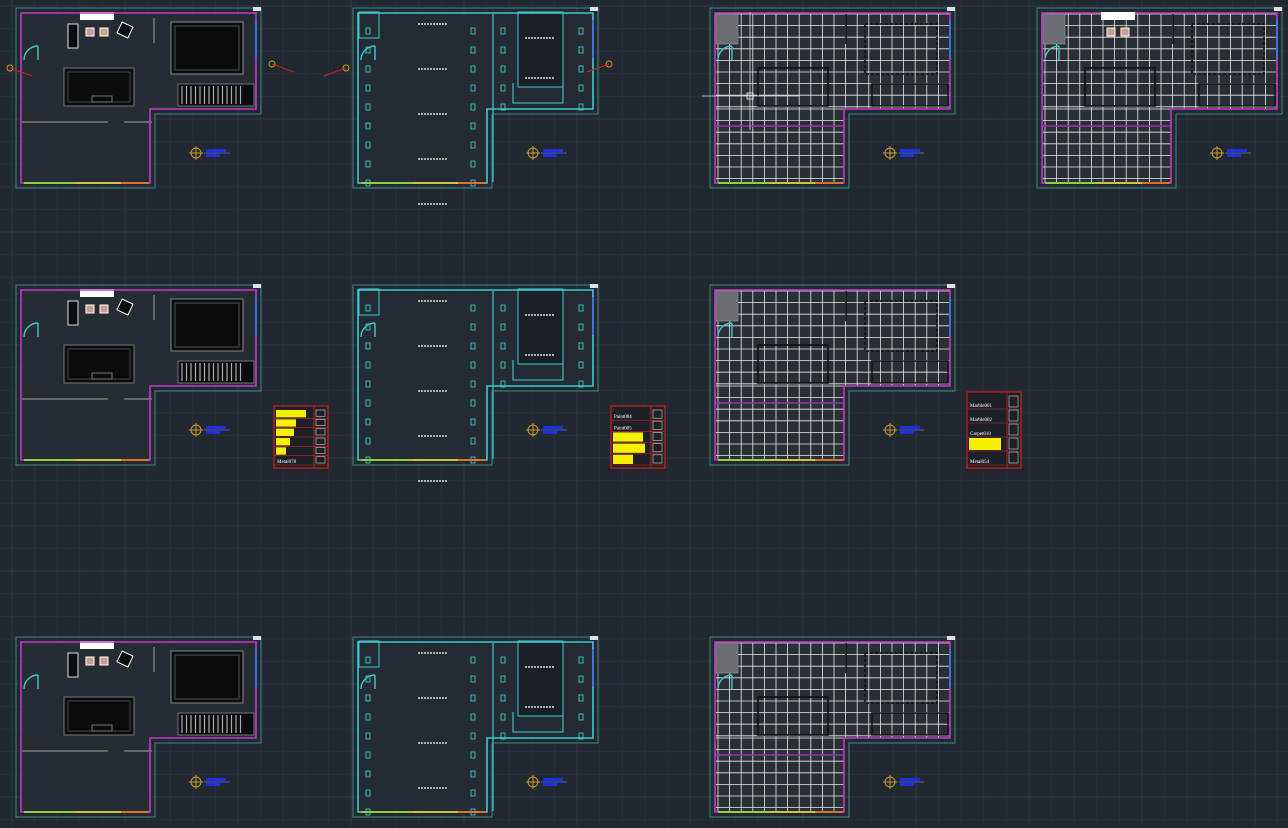 The height and width of the screenshot is (828, 1288). Describe the element at coordinates (980, 434) in the screenshot. I see `legend-label: Carpet010` at that location.